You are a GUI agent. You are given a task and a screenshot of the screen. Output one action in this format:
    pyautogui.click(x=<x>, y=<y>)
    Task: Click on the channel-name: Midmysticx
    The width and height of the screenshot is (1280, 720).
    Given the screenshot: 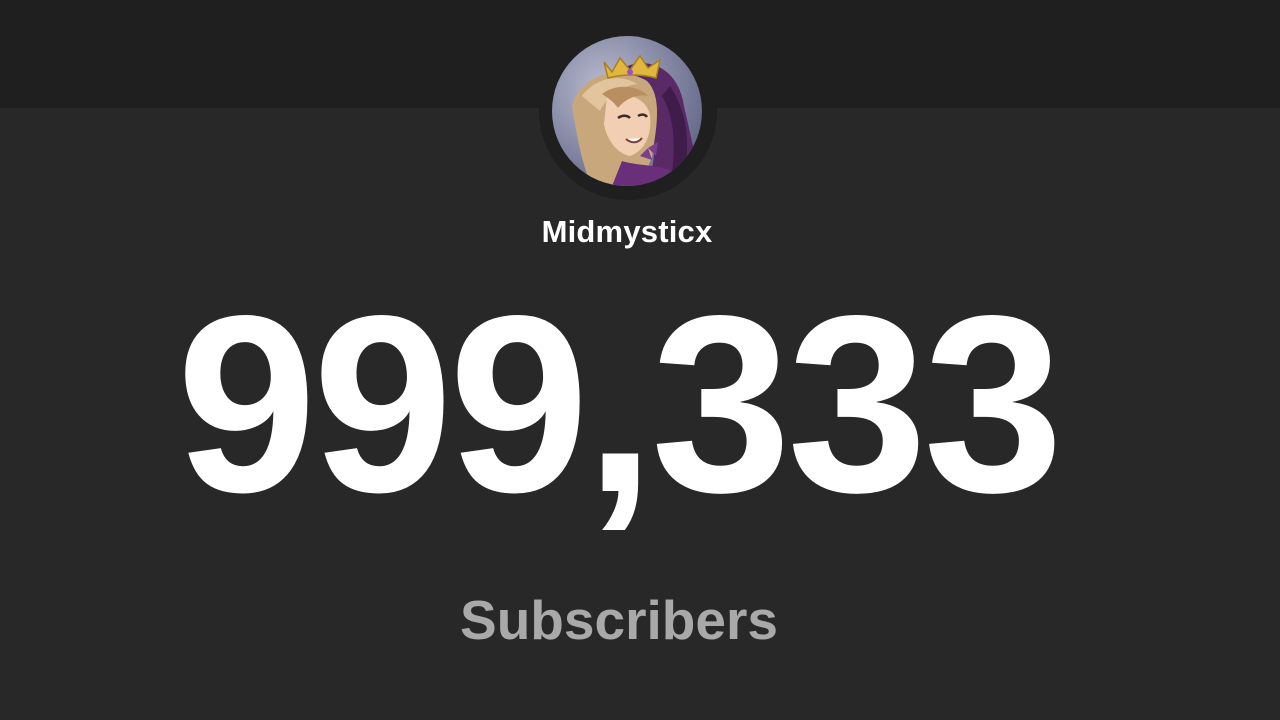 What is the action you would take?
    pyautogui.click(x=627, y=232)
    